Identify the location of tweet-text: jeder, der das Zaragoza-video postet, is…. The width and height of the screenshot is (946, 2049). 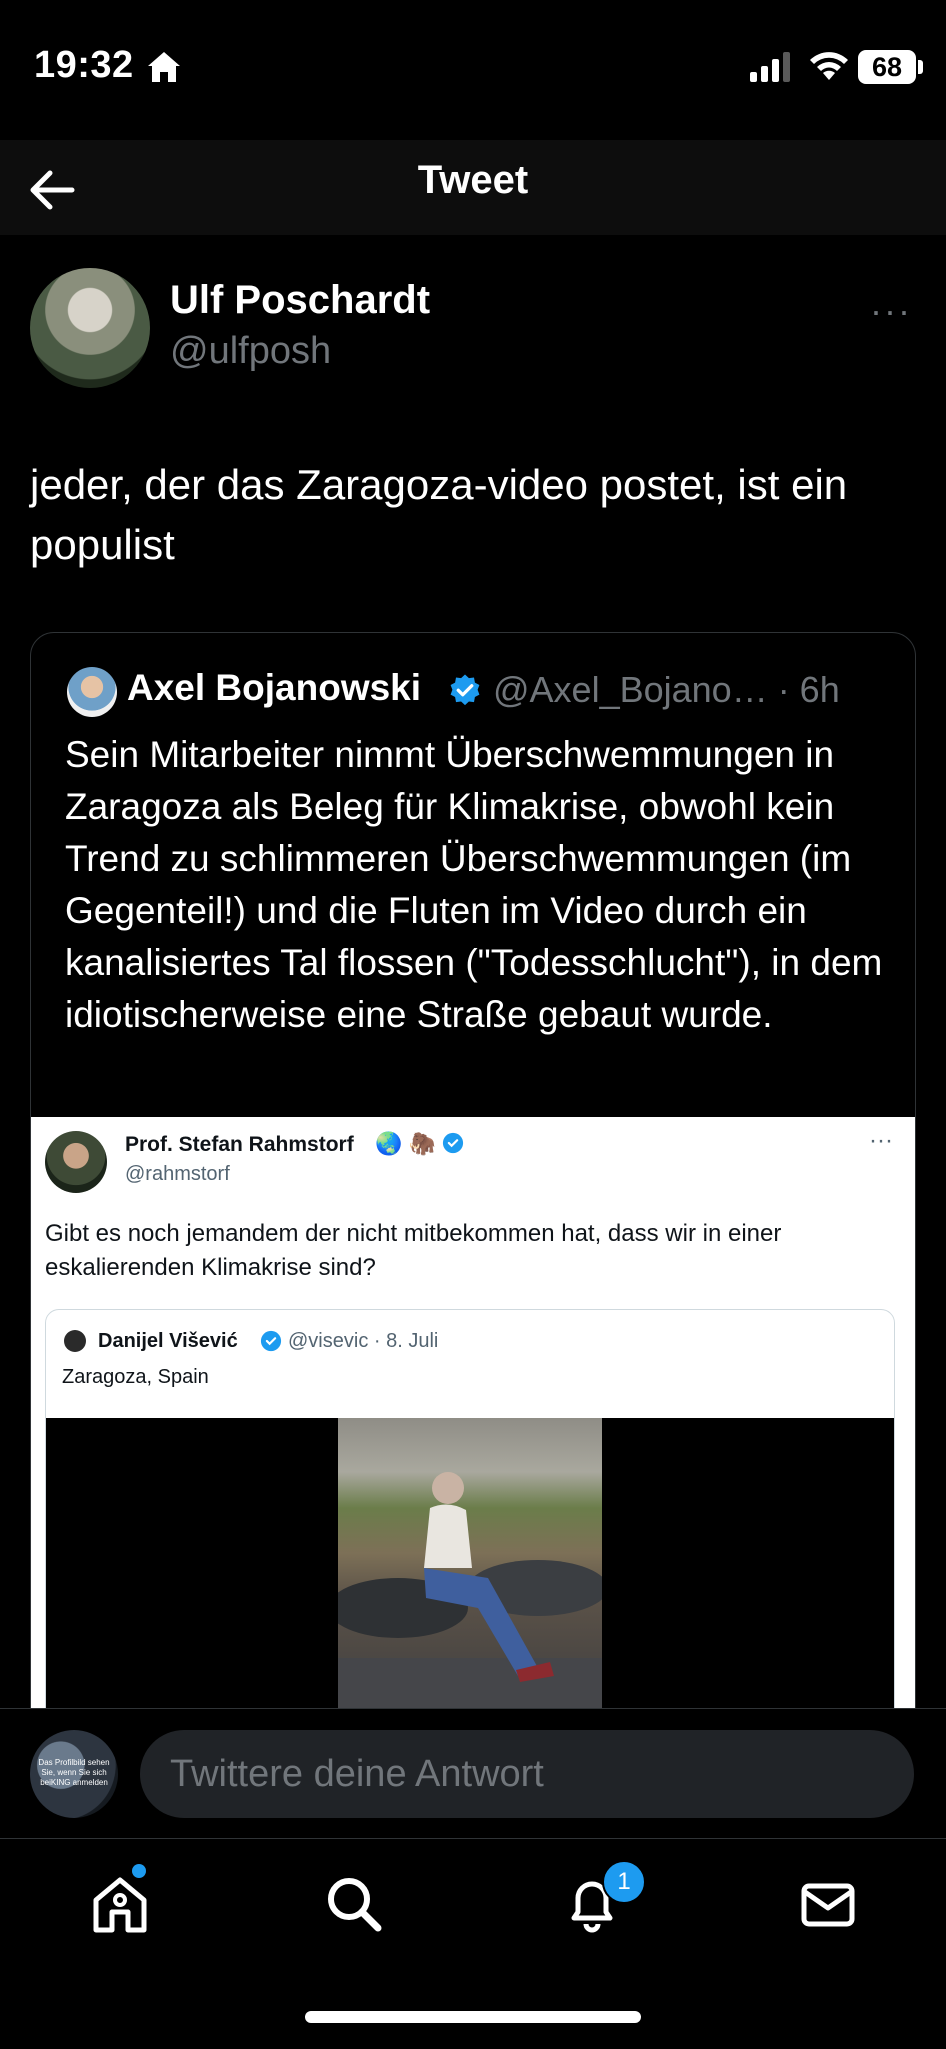
(439, 514).